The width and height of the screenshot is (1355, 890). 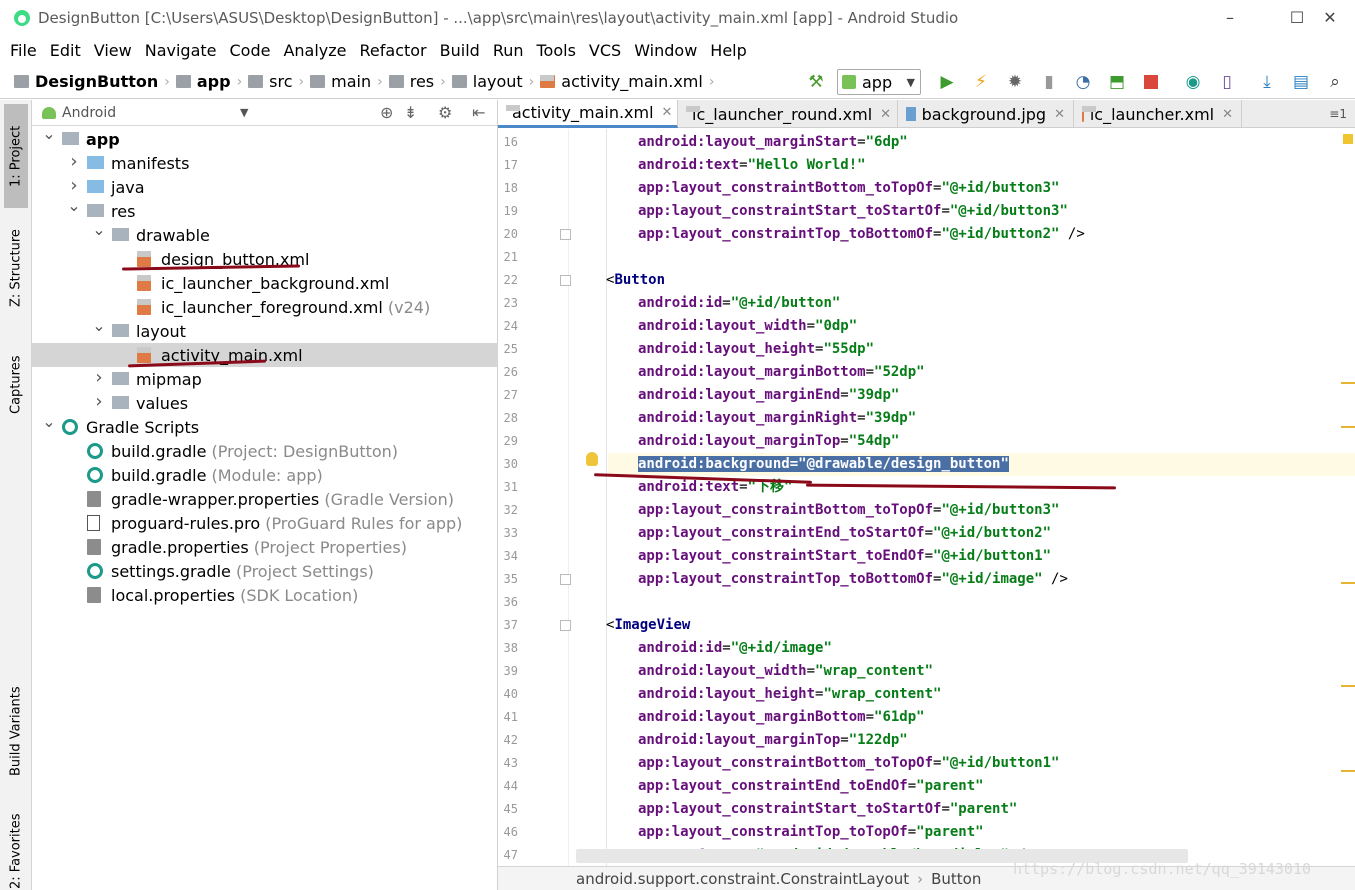 What do you see at coordinates (1230, 17) in the screenshot?
I see `minimize-button: –` at bounding box center [1230, 17].